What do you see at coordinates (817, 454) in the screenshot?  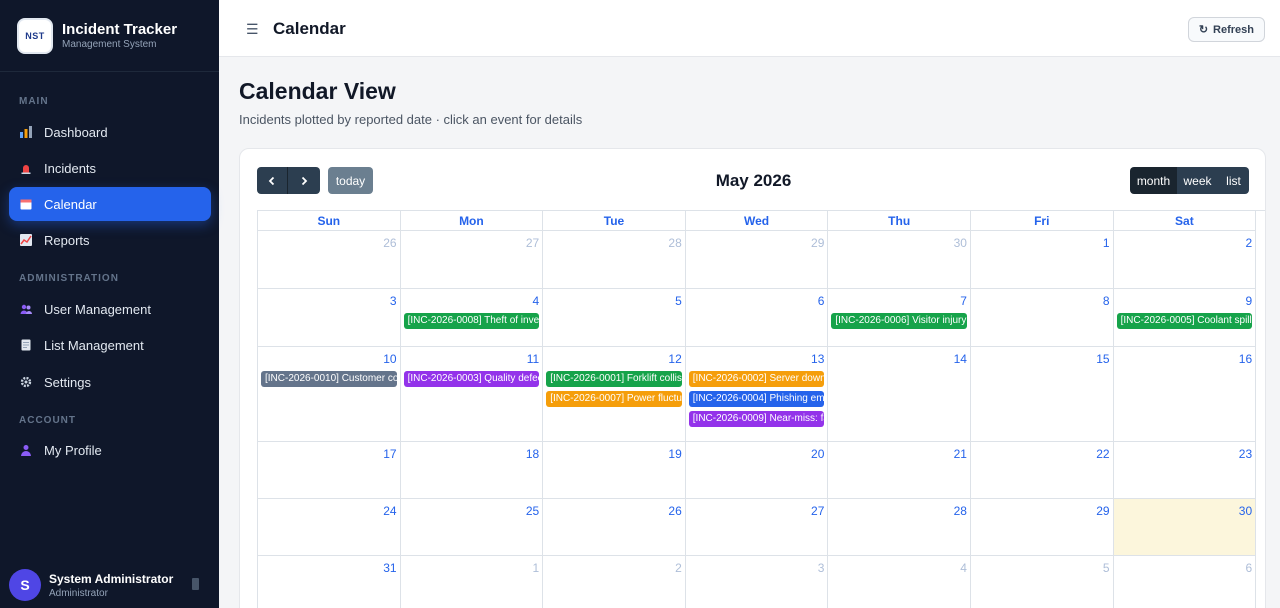 I see `day-number: 20` at bounding box center [817, 454].